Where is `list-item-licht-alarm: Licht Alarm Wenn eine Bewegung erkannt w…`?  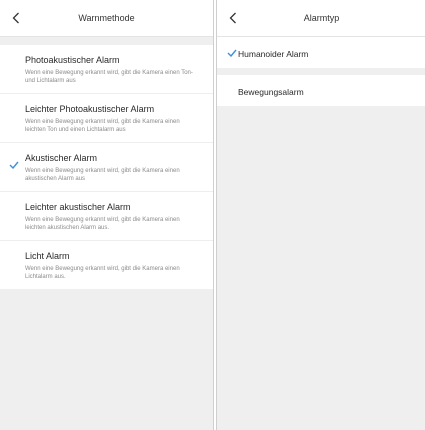
list-item-licht-alarm: Licht Alarm Wenn eine Bewegung erkannt w… is located at coordinates (106, 265).